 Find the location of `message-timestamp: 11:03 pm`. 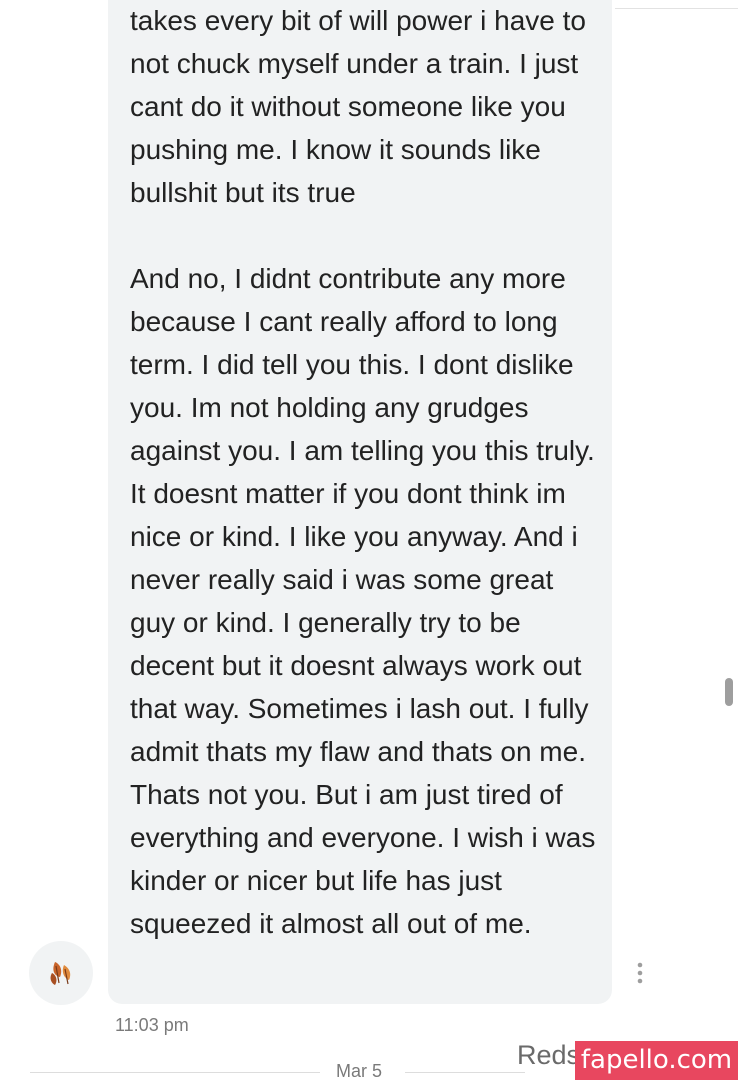

message-timestamp: 11:03 pm is located at coordinates (152, 1025).